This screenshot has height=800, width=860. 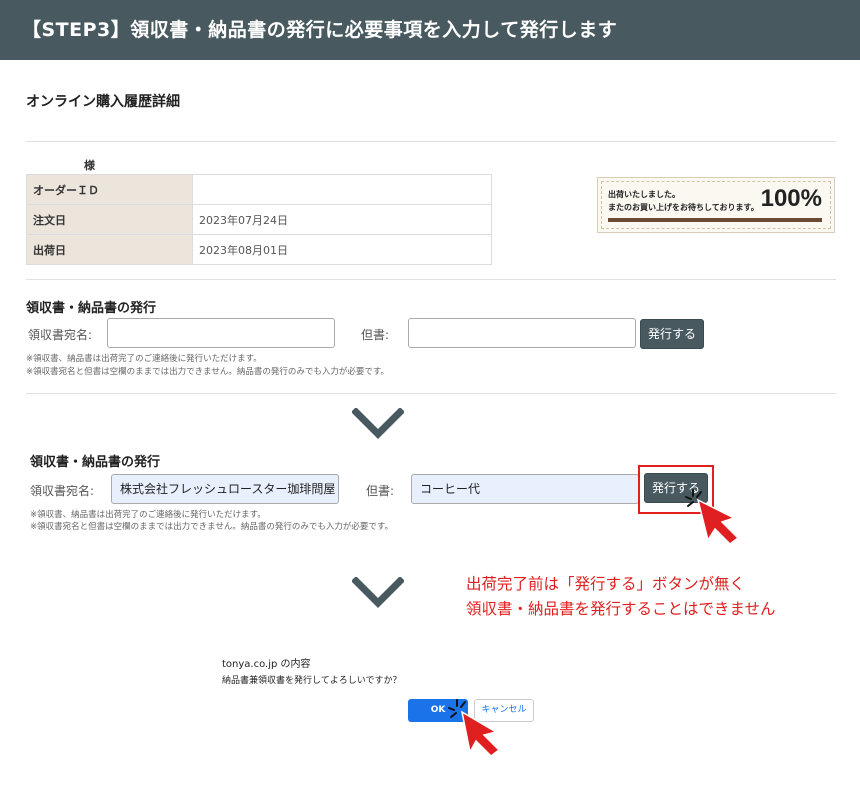 What do you see at coordinates (60, 335) in the screenshot?
I see `recipient-label: 領収書宛名:` at bounding box center [60, 335].